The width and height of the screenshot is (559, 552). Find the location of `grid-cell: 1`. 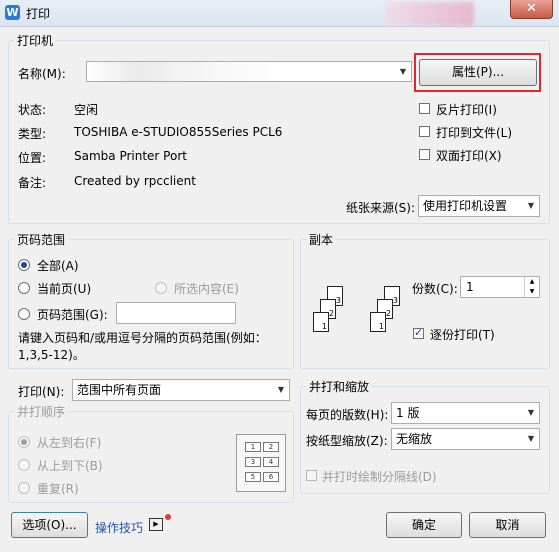

grid-cell: 1 is located at coordinates (253, 447).